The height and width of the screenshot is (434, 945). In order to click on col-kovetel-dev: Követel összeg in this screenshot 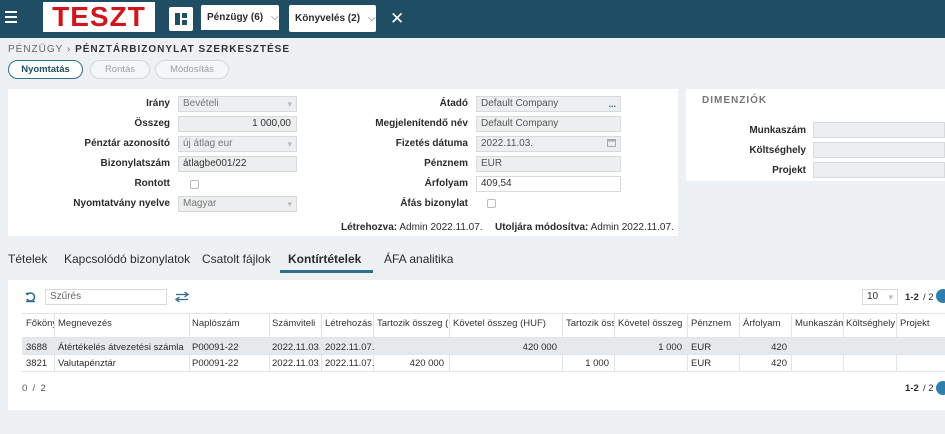, I will do `click(651, 323)`.